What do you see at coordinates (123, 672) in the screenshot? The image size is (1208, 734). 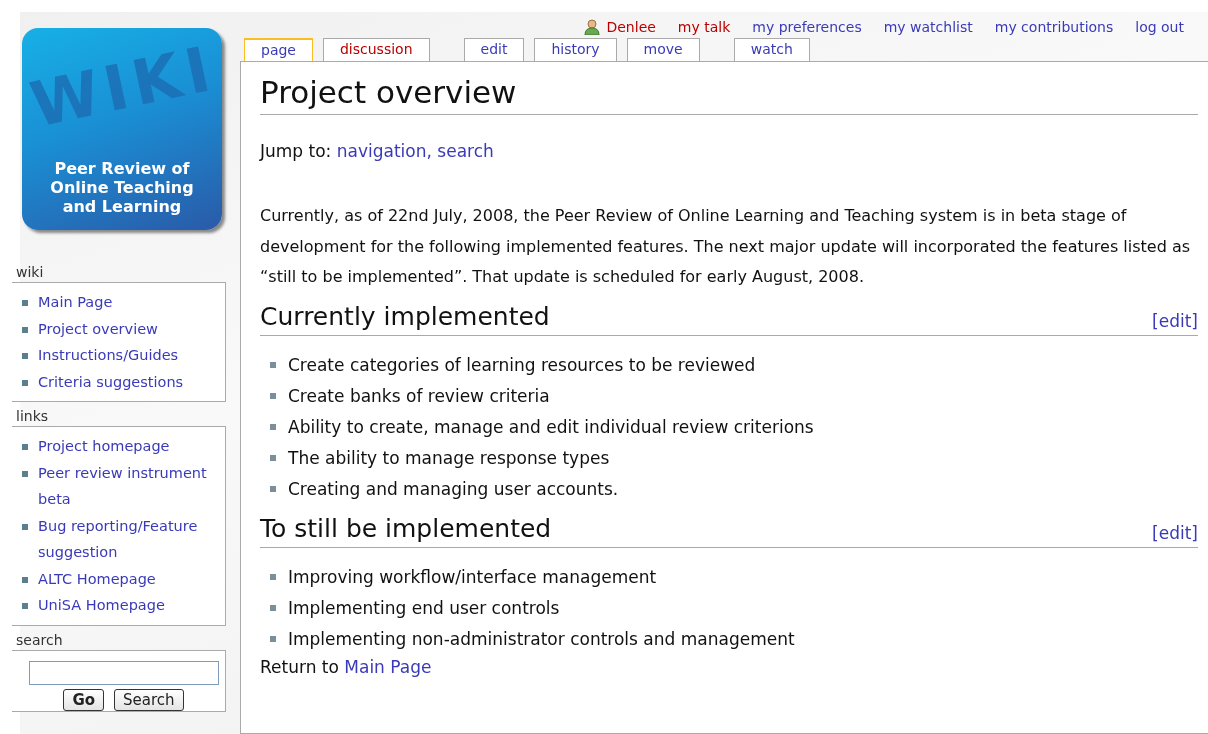 I see `search-field` at bounding box center [123, 672].